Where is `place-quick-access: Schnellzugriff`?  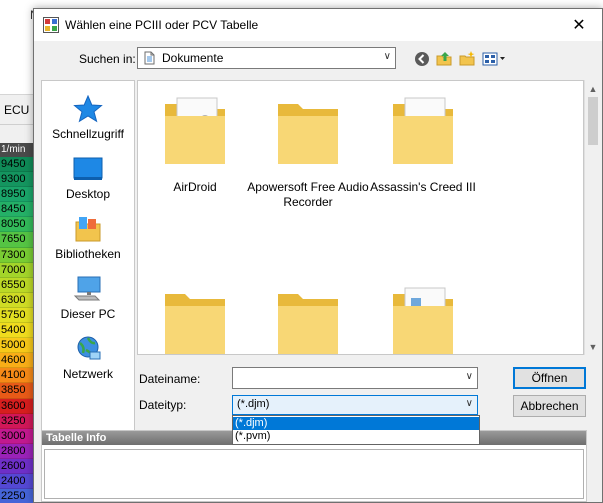
place-quick-access: Schnellzugriff is located at coordinates (88, 120).